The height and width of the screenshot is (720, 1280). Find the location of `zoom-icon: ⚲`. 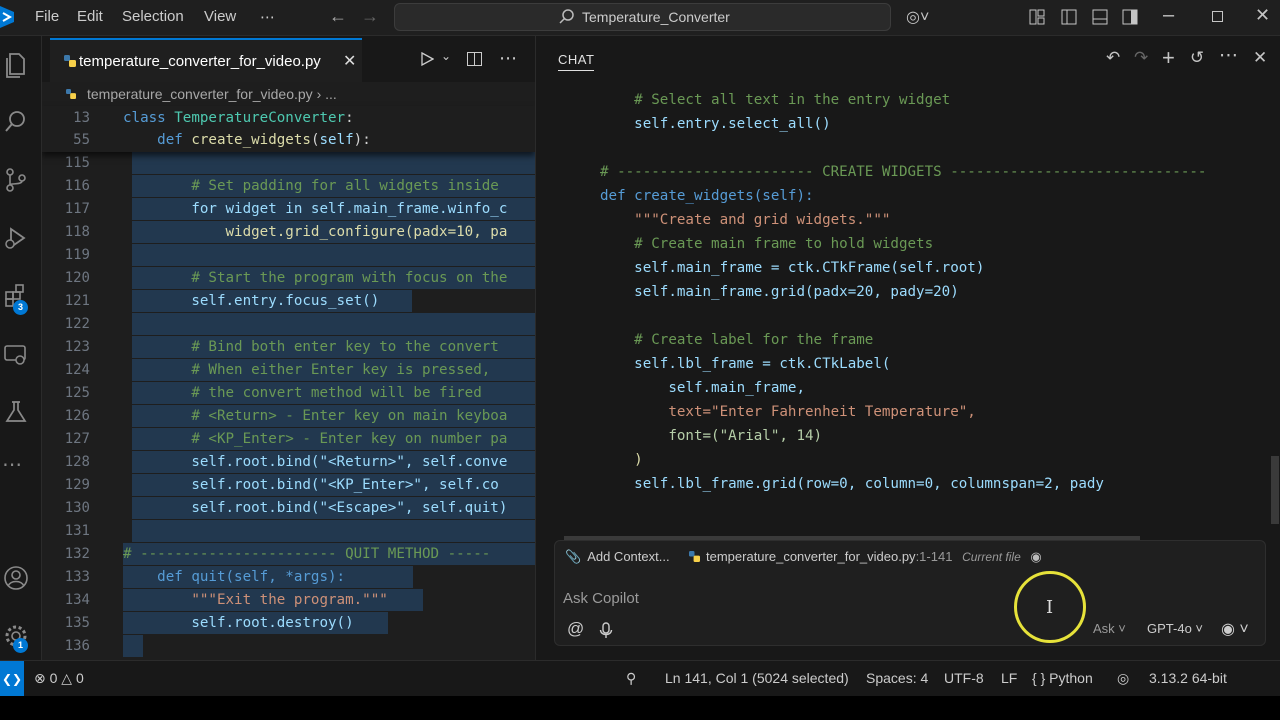

zoom-icon: ⚲ is located at coordinates (631, 678).